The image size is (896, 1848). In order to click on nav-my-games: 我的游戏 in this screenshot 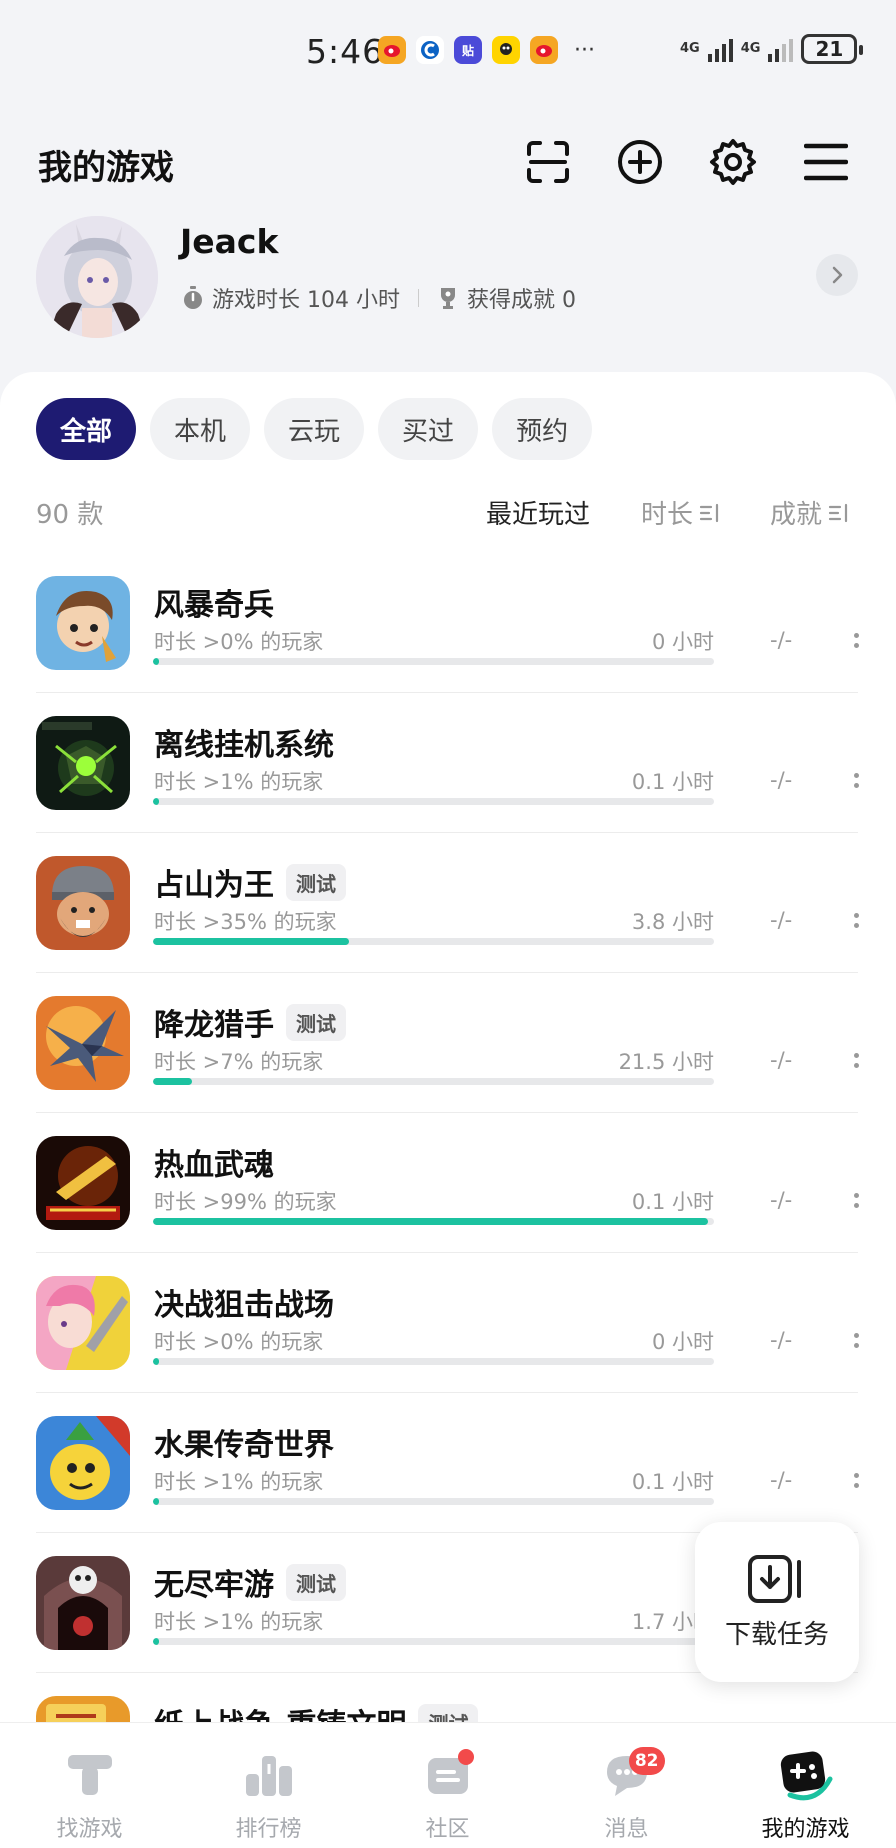, I will do `click(805, 1785)`.